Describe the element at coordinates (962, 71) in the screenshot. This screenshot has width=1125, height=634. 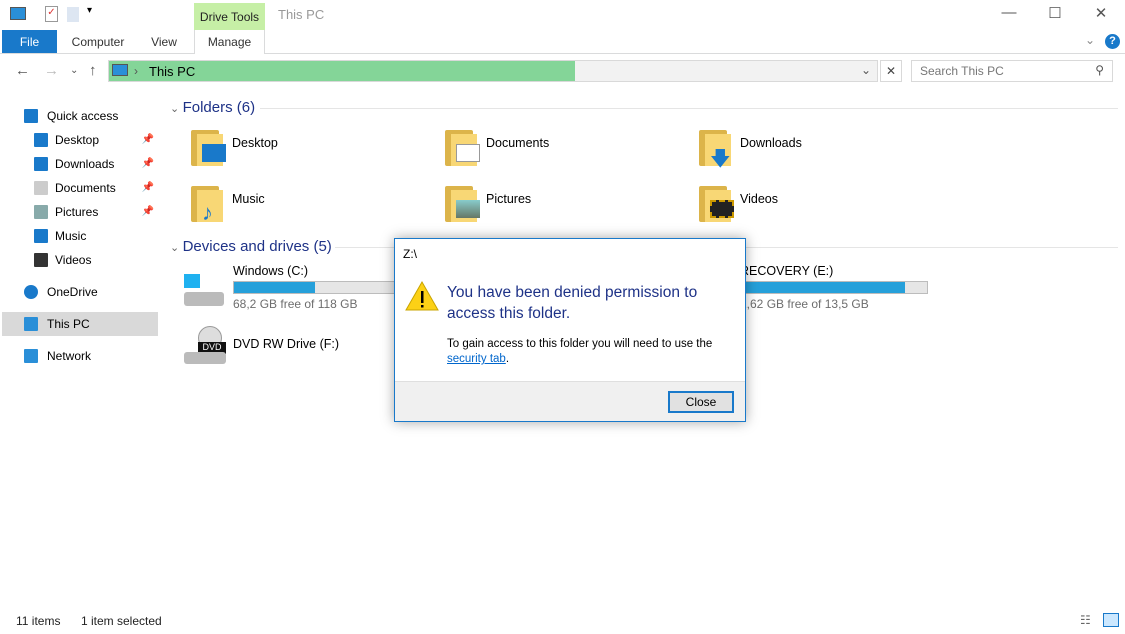
I see `search-placeholder: Search This PC` at that location.